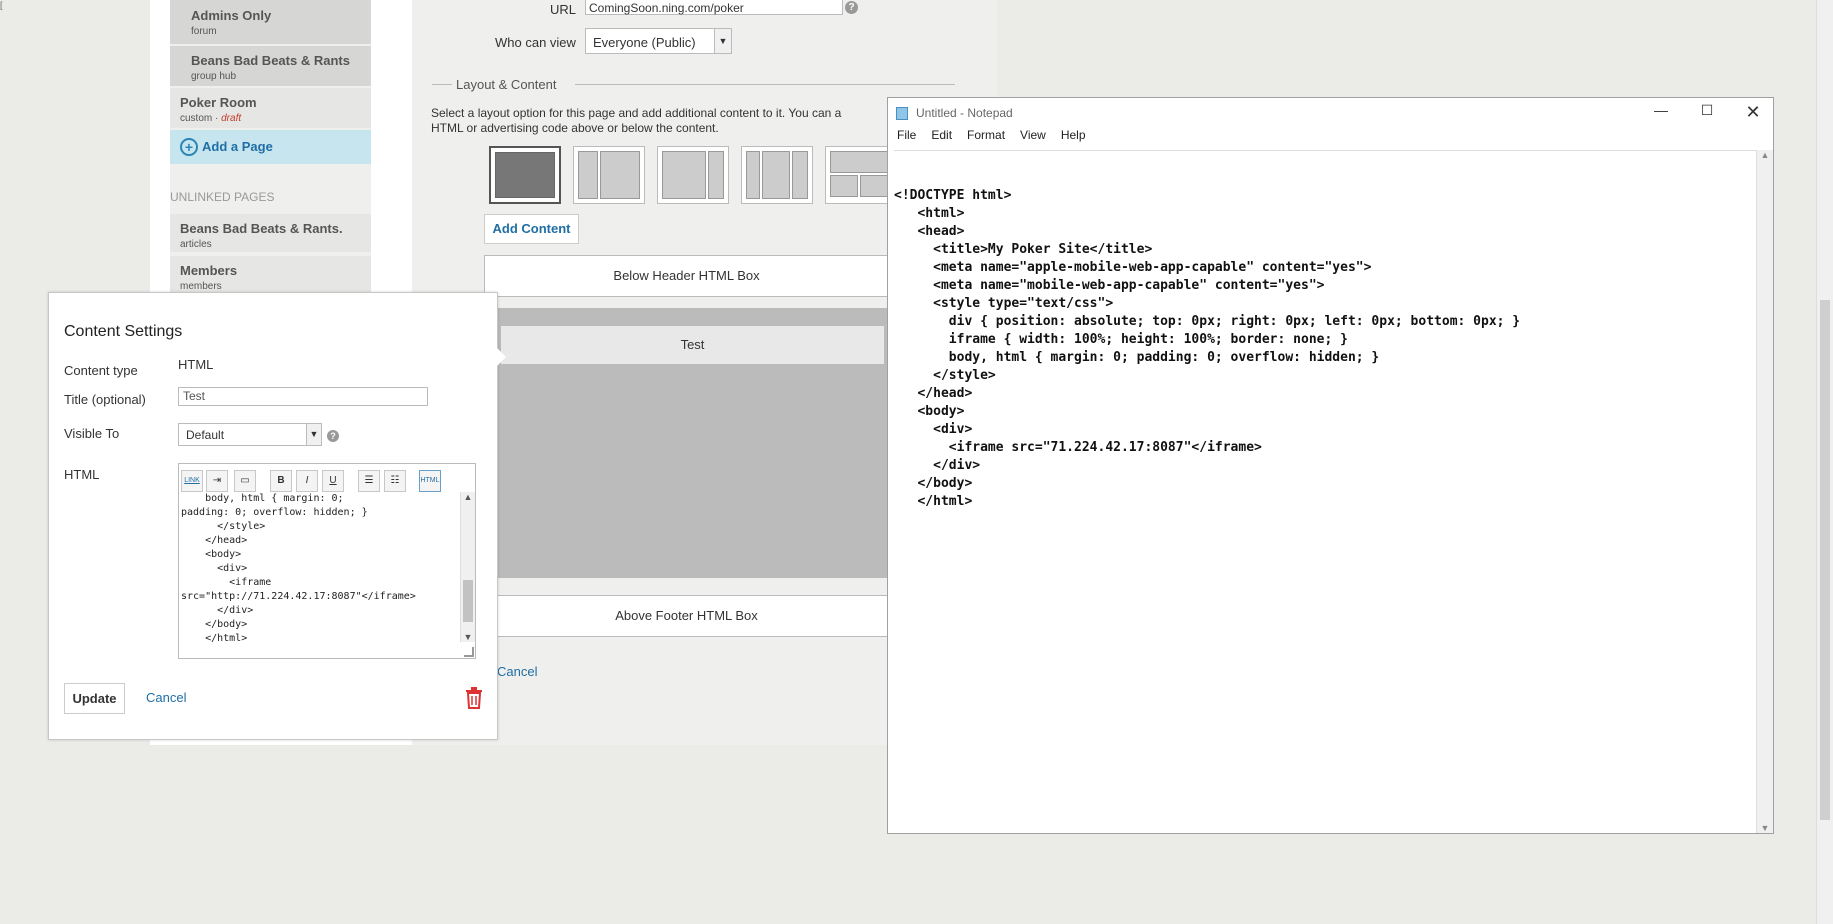 This screenshot has width=1833, height=924. What do you see at coordinates (209, 270) in the screenshot?
I see `sidebar-item-title: Members` at bounding box center [209, 270].